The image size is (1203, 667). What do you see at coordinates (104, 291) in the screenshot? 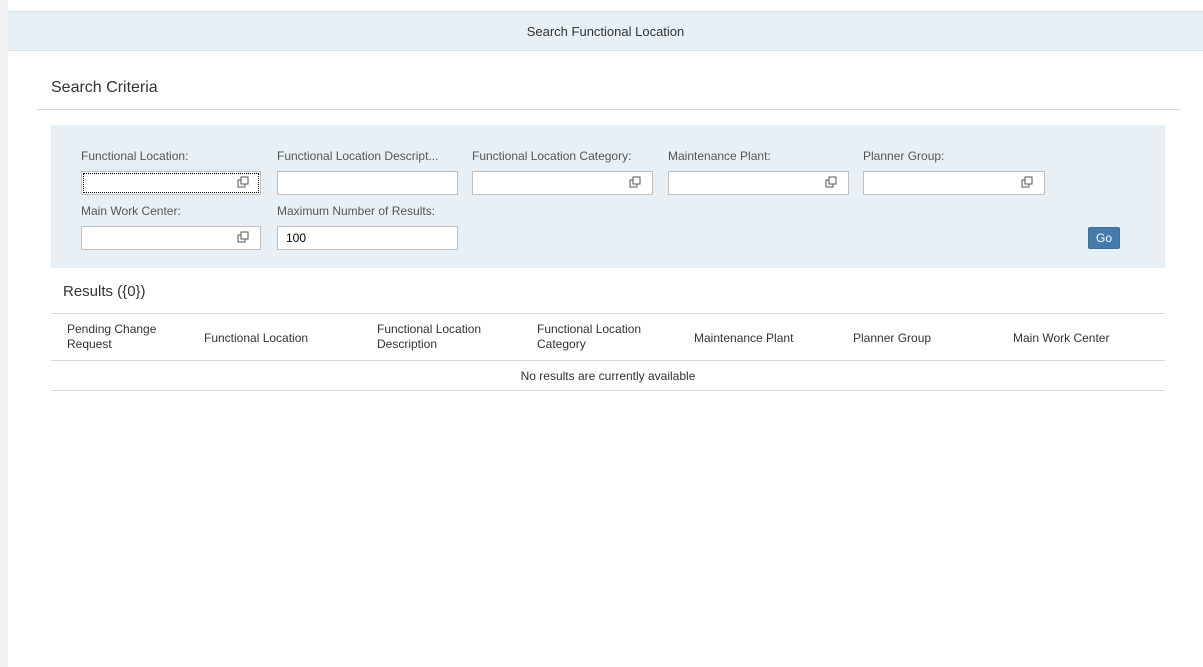
I see `results-title: Results ({0})` at bounding box center [104, 291].